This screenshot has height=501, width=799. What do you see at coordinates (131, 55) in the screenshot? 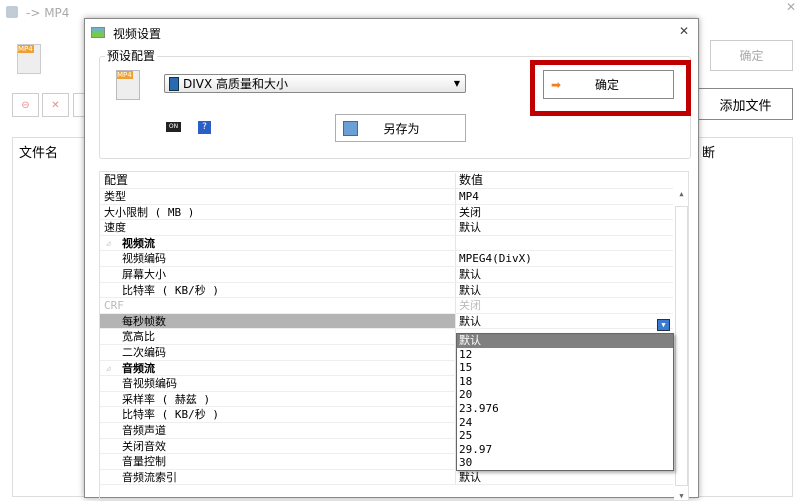
I see `preset-group-label: 预设配置` at bounding box center [131, 55].